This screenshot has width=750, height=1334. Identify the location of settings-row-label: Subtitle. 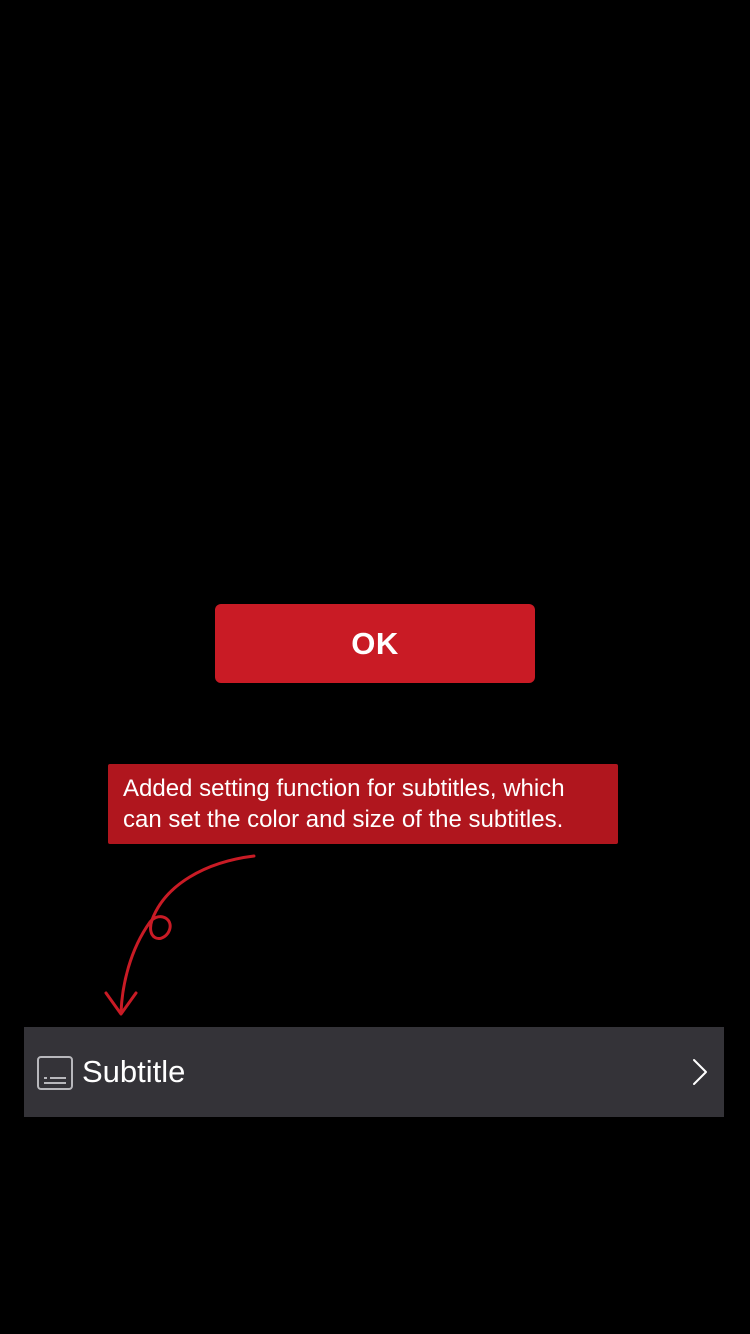
(134, 1071).